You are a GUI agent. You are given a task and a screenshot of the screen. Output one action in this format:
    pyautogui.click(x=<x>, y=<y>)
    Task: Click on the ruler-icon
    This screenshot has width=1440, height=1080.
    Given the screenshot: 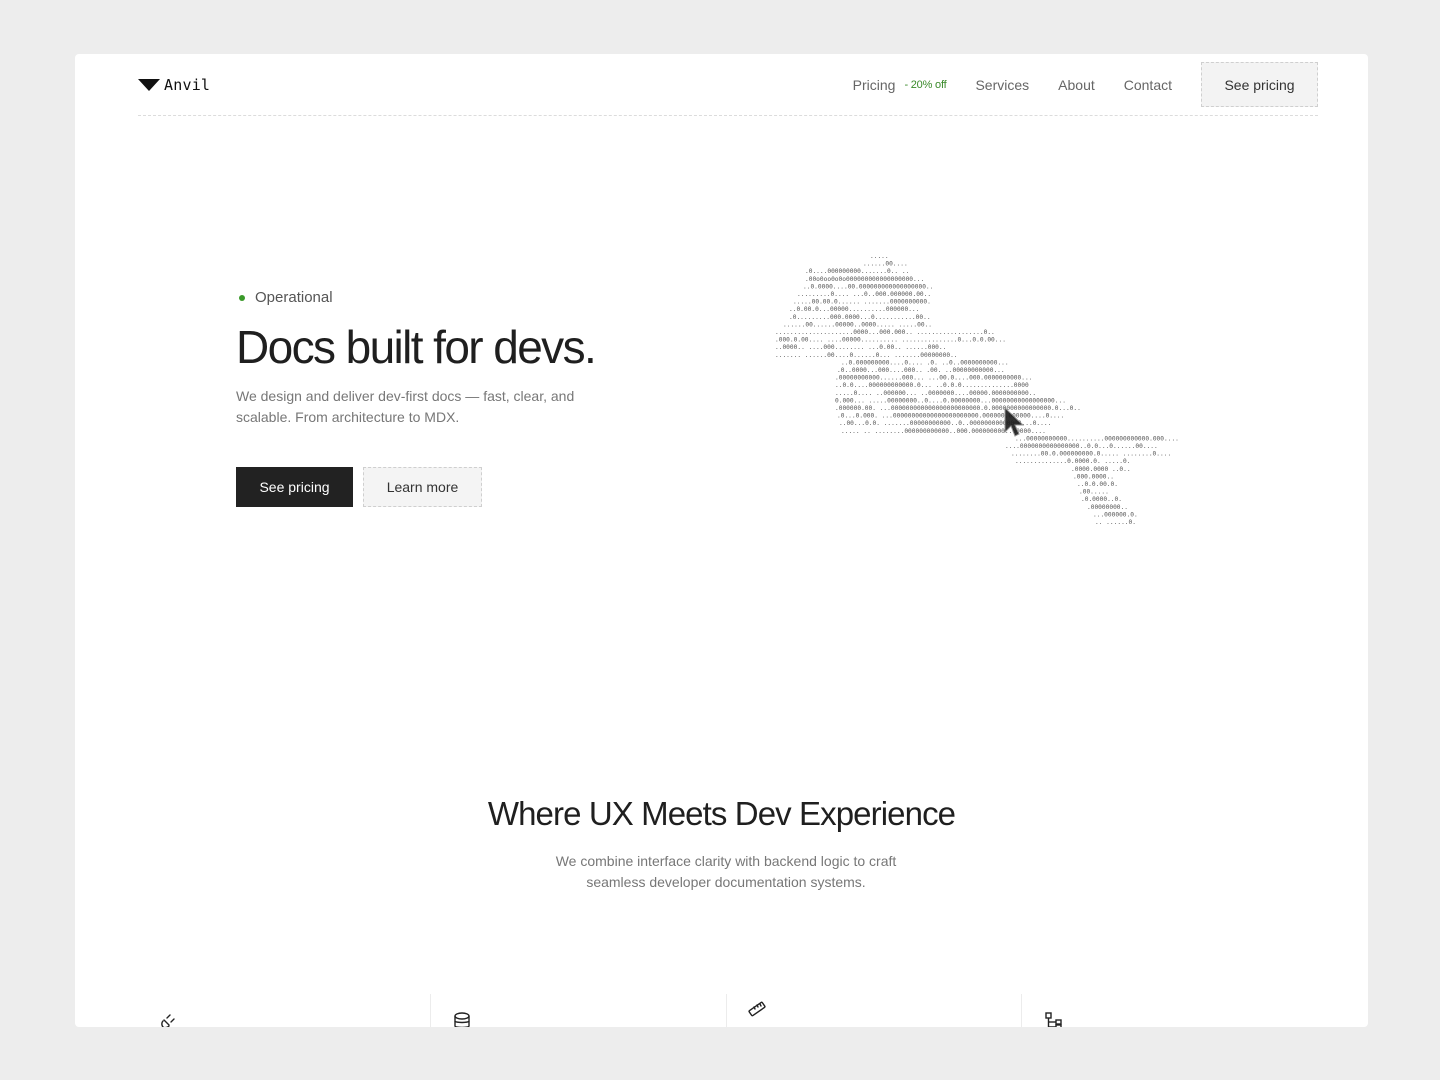 What is the action you would take?
    pyautogui.click(x=757, y=1009)
    